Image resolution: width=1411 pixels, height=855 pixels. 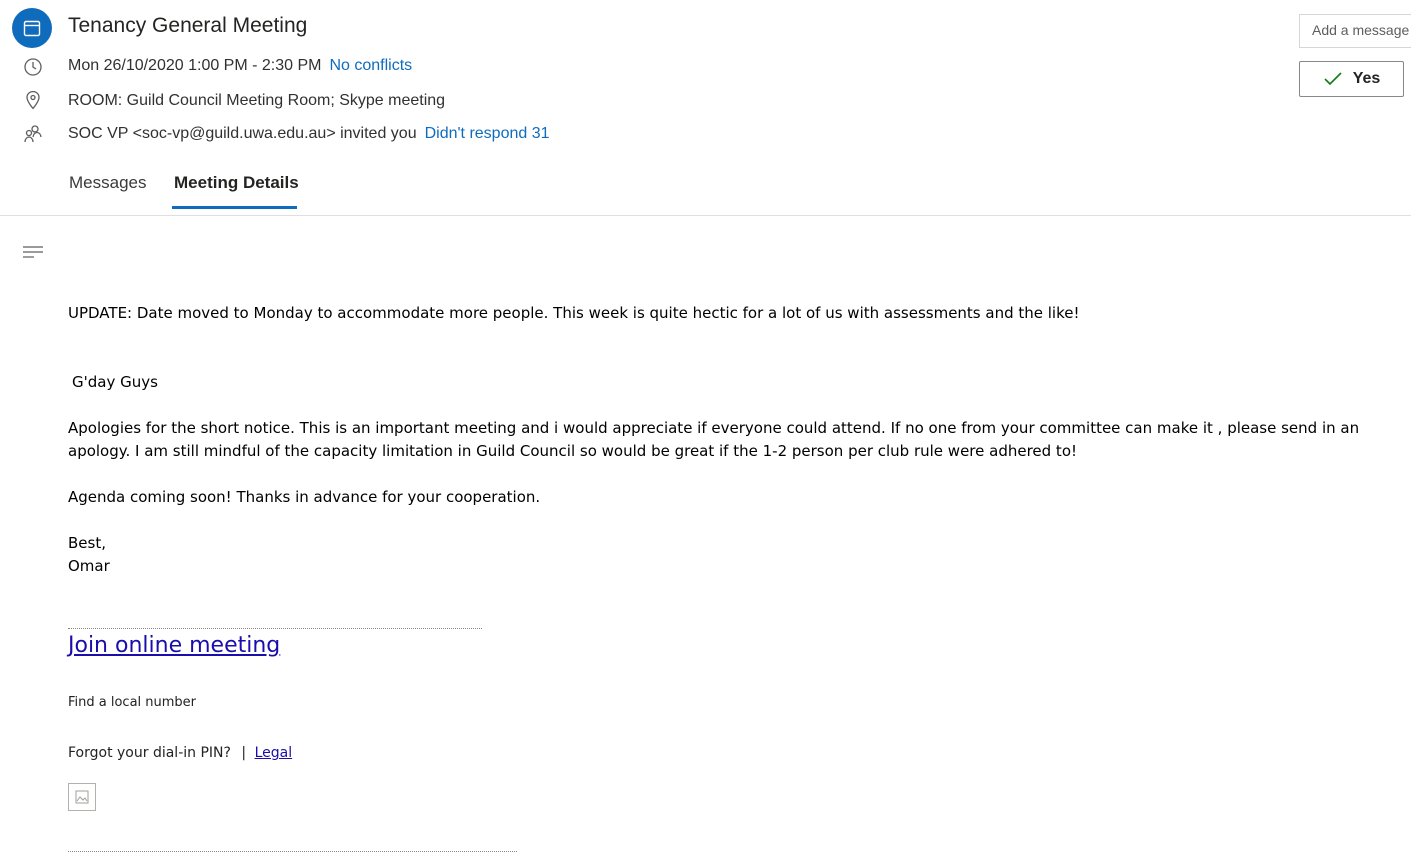 What do you see at coordinates (33, 252) in the screenshot?
I see `text-lines-icon` at bounding box center [33, 252].